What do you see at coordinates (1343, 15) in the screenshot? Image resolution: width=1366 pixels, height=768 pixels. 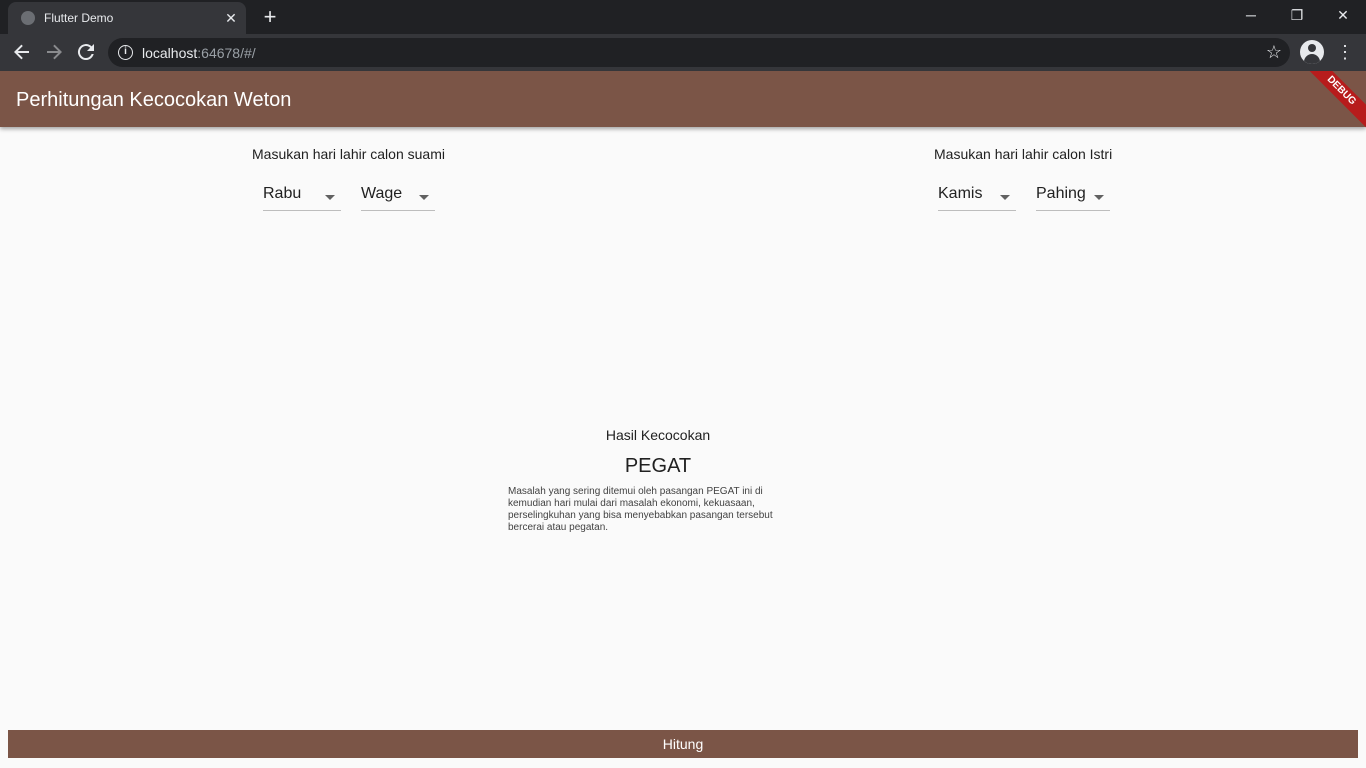 I see `window-close-button: ✕` at bounding box center [1343, 15].